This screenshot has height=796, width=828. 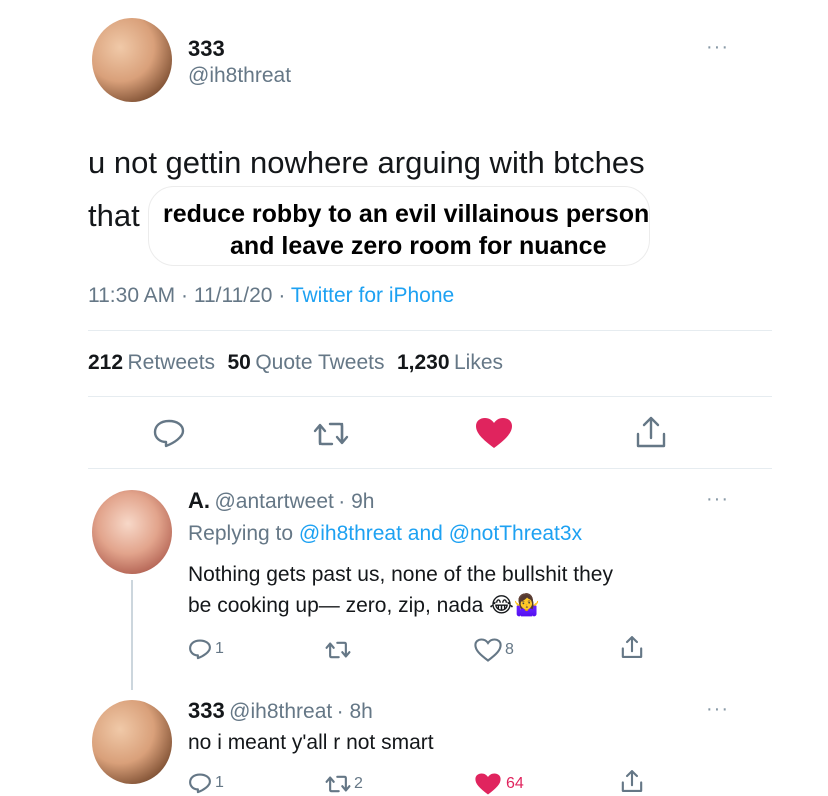 I want to click on reply-header: 333 @ih8threat · 8h, so click(x=280, y=711).